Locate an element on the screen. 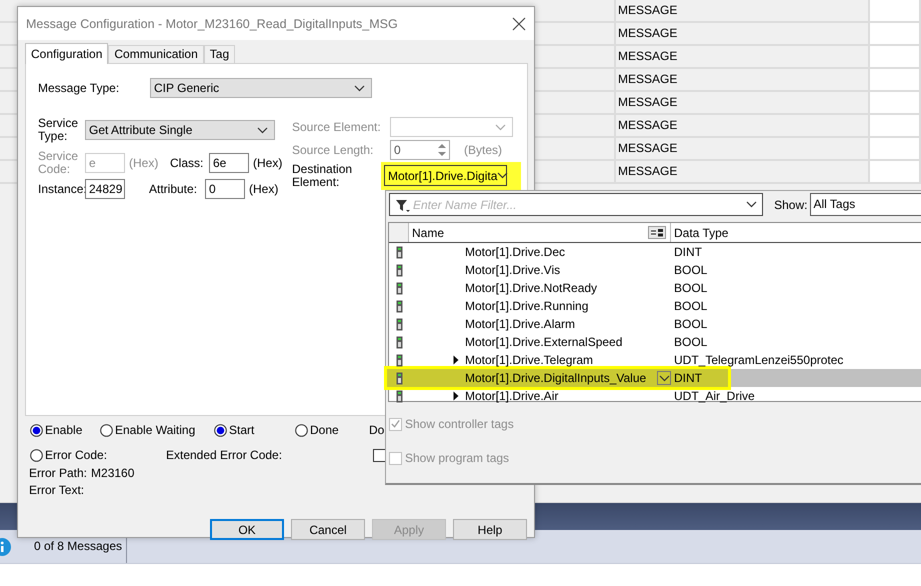  info-icon is located at coordinates (6, 546).